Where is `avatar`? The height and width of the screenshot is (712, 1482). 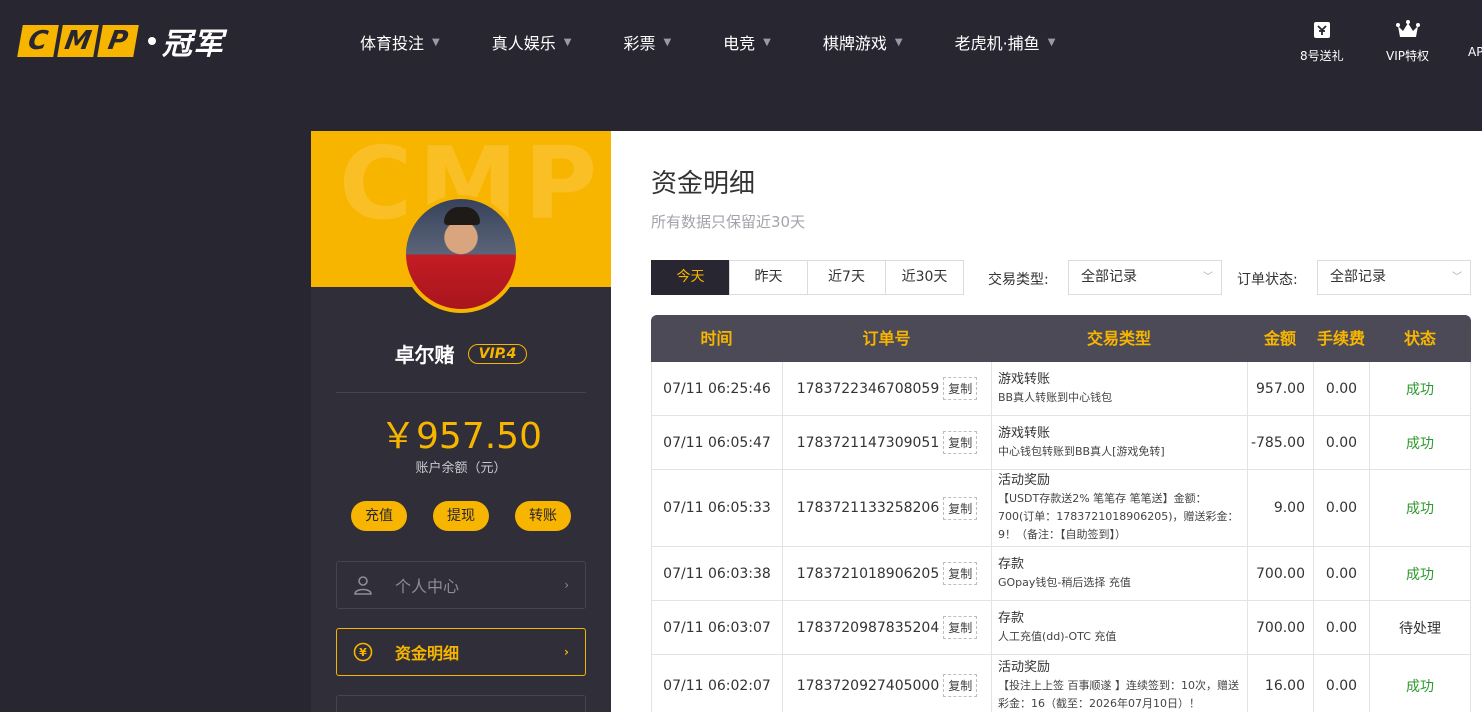 avatar is located at coordinates (461, 254).